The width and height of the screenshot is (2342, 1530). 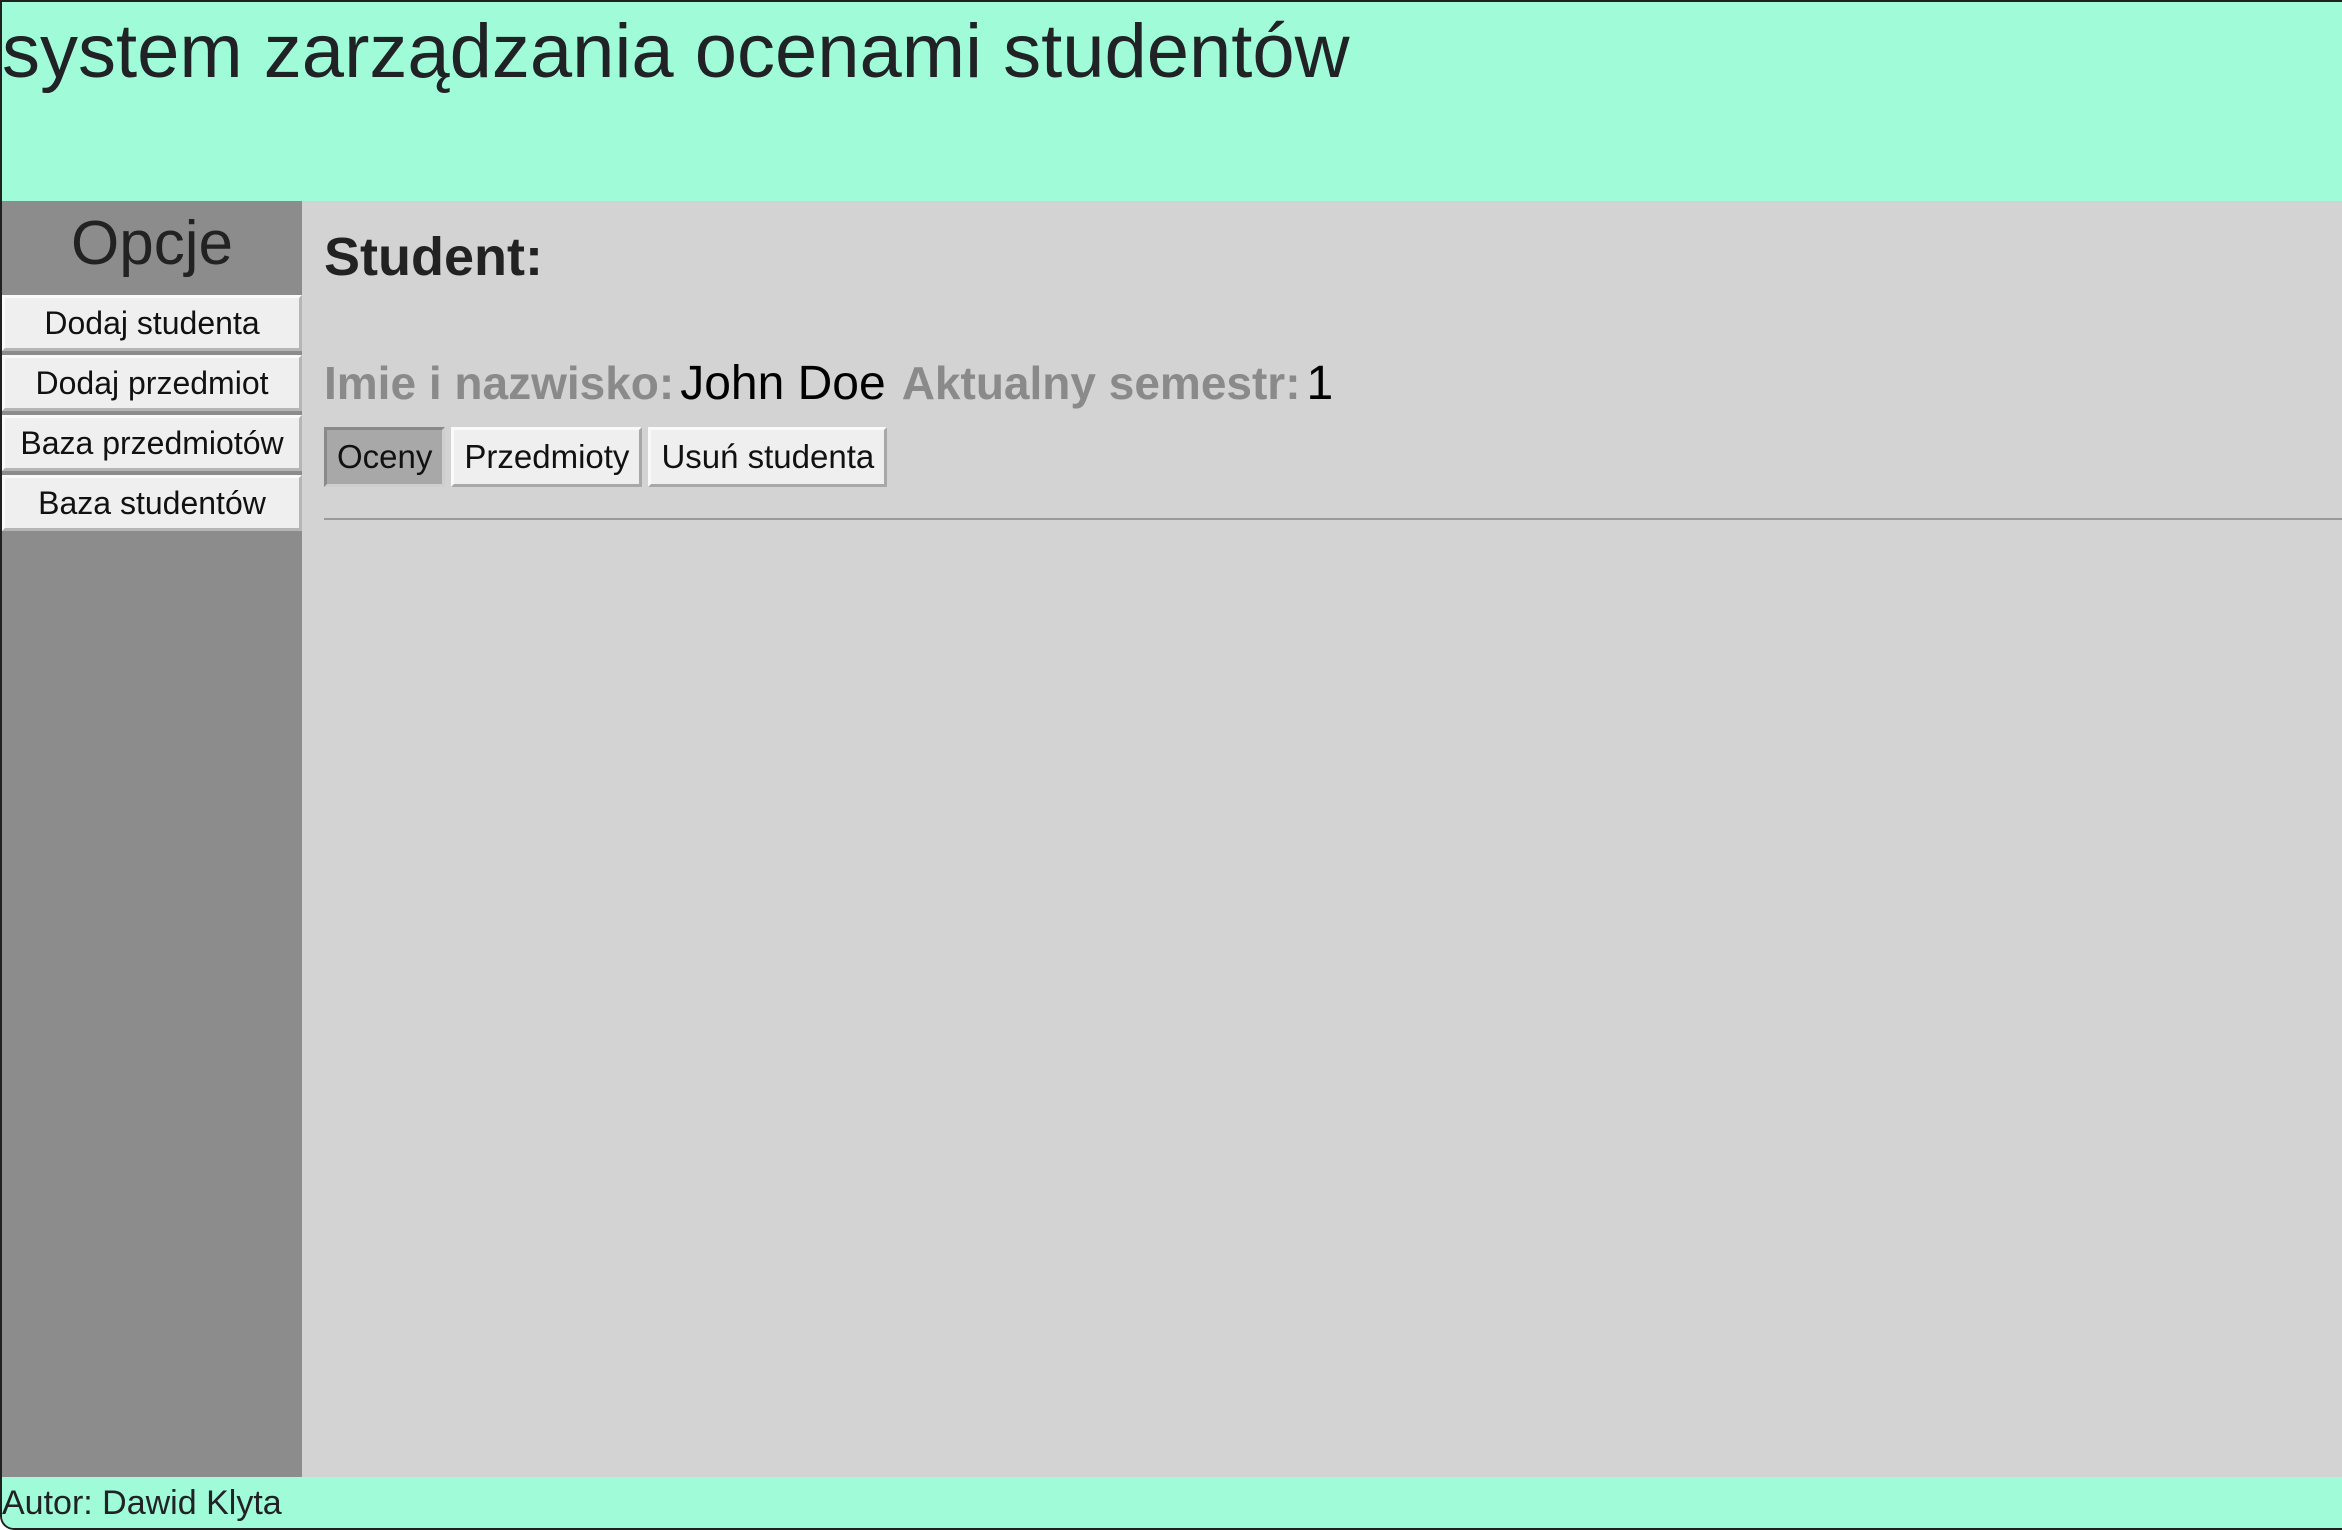 What do you see at coordinates (152, 443) in the screenshot?
I see `subjects-database-button: Baza przedmiotów` at bounding box center [152, 443].